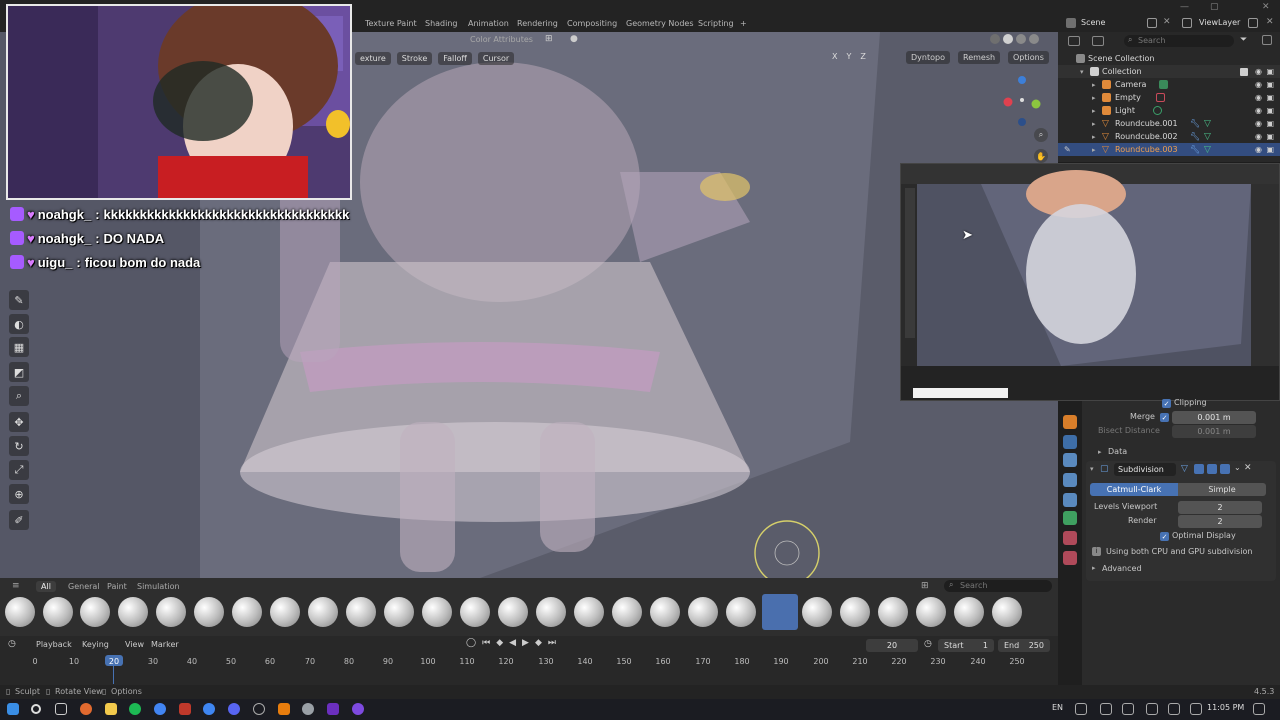  What do you see at coordinates (1034, 39) in the screenshot?
I see `rendered-shading-icon` at bounding box center [1034, 39].